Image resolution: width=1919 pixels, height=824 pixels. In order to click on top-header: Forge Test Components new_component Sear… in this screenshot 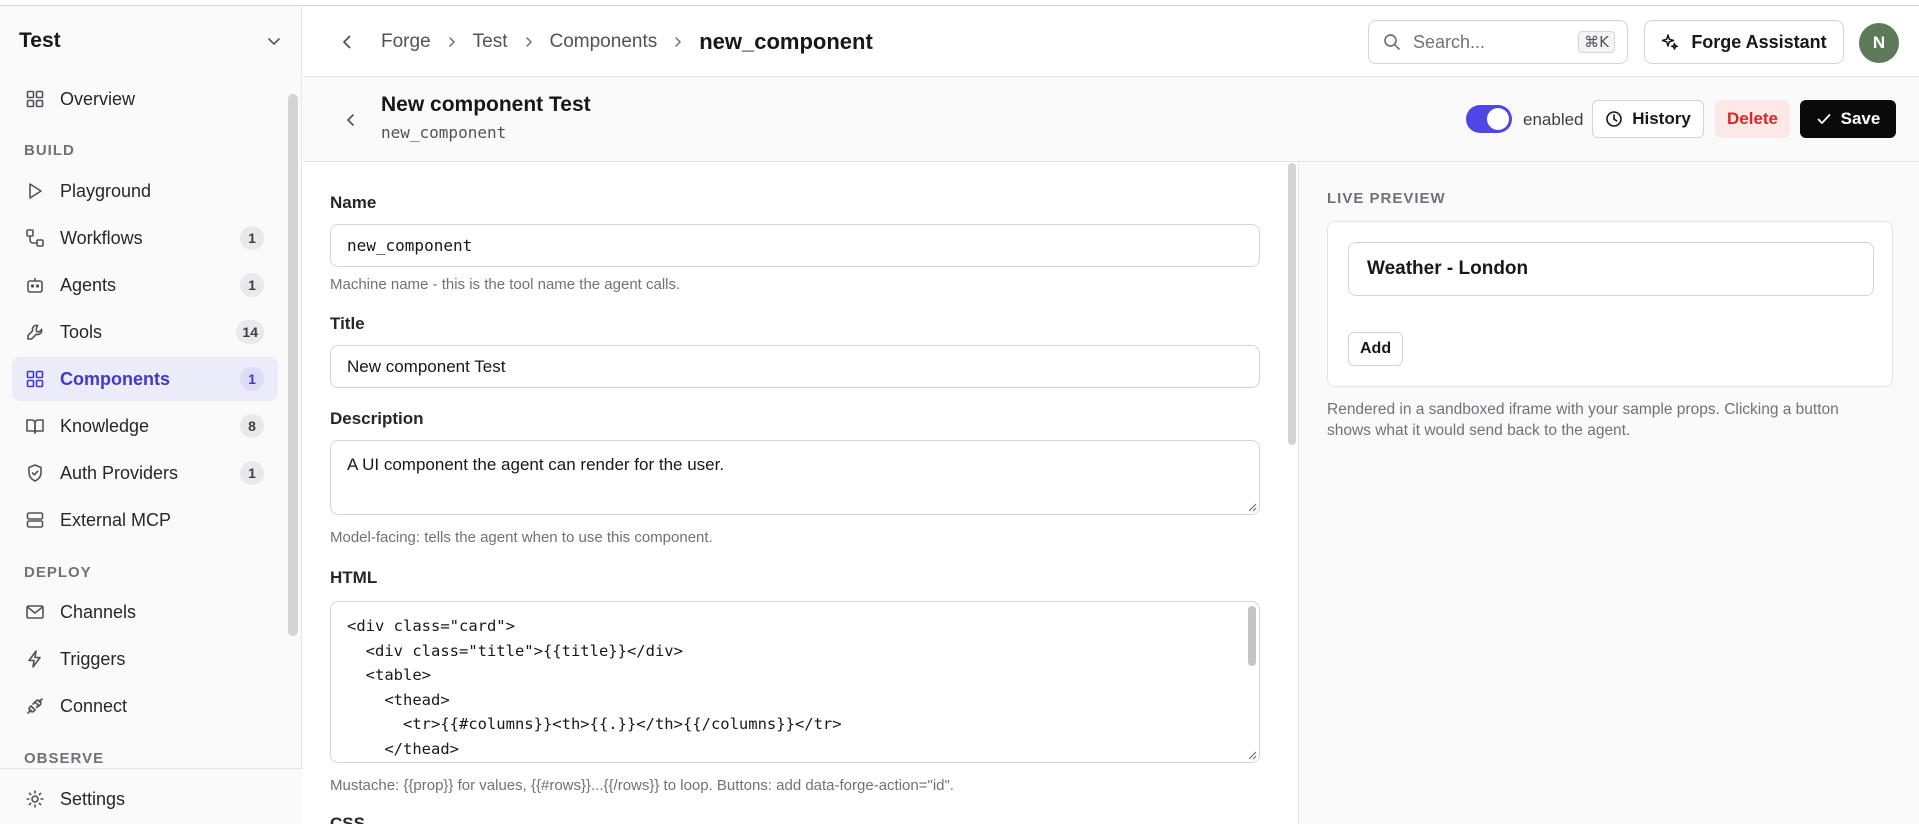, I will do `click(1111, 41)`.